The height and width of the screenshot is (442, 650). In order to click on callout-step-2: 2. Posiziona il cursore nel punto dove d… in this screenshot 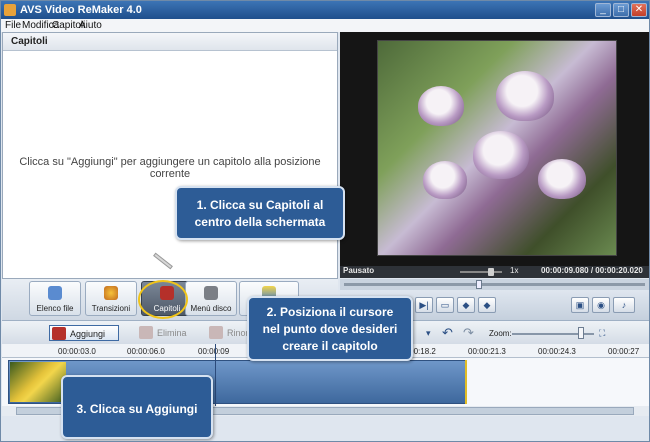, I will do `click(330, 328)`.